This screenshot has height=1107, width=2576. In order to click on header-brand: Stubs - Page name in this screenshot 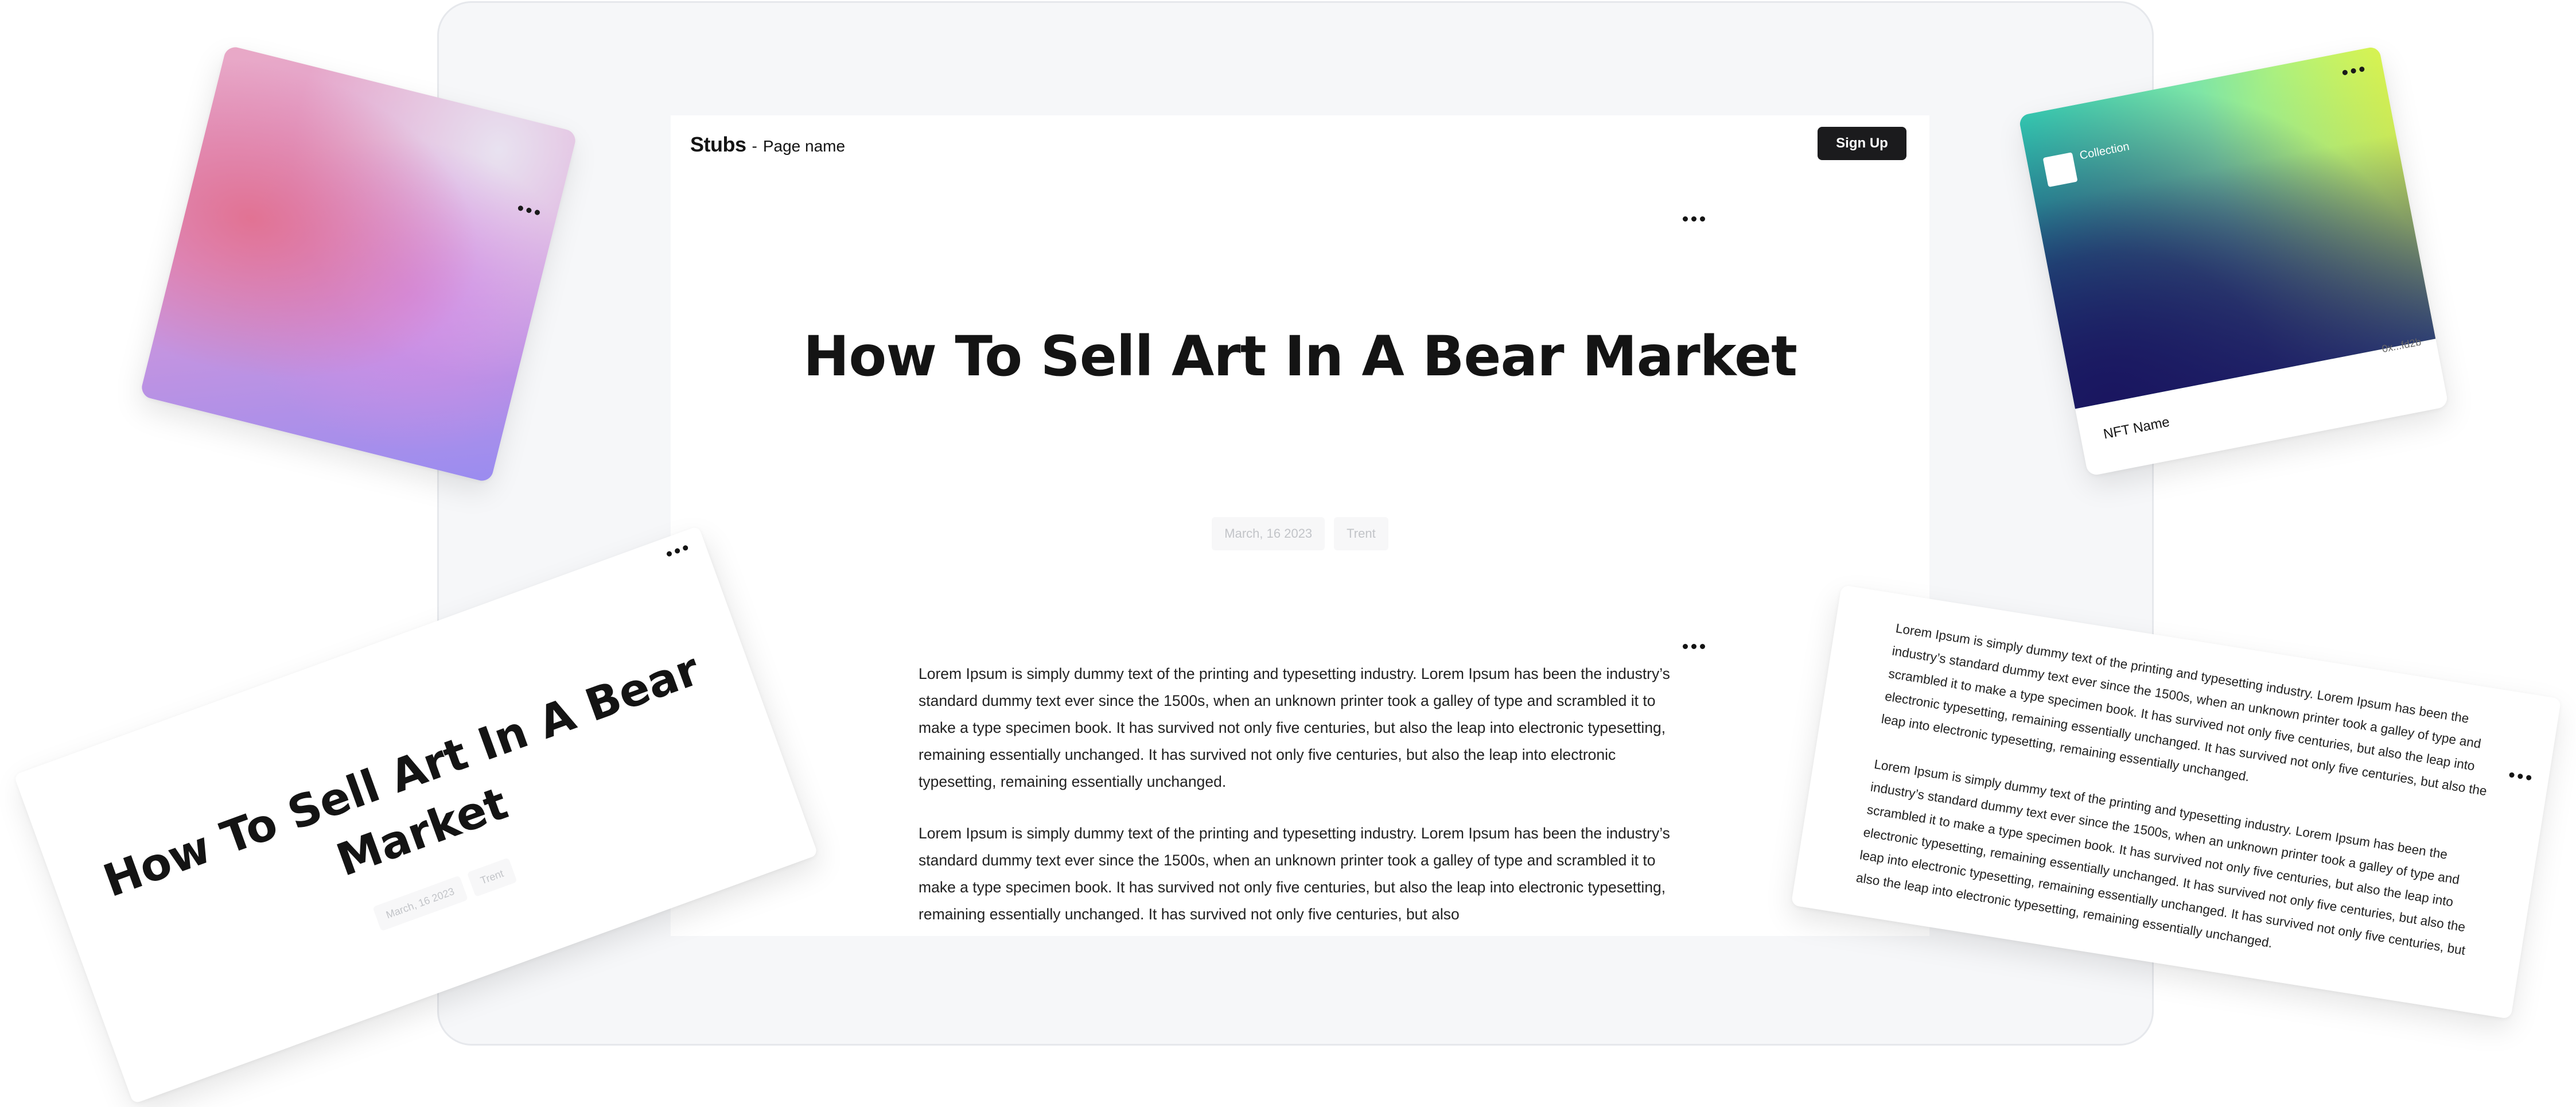, I will do `click(767, 145)`.